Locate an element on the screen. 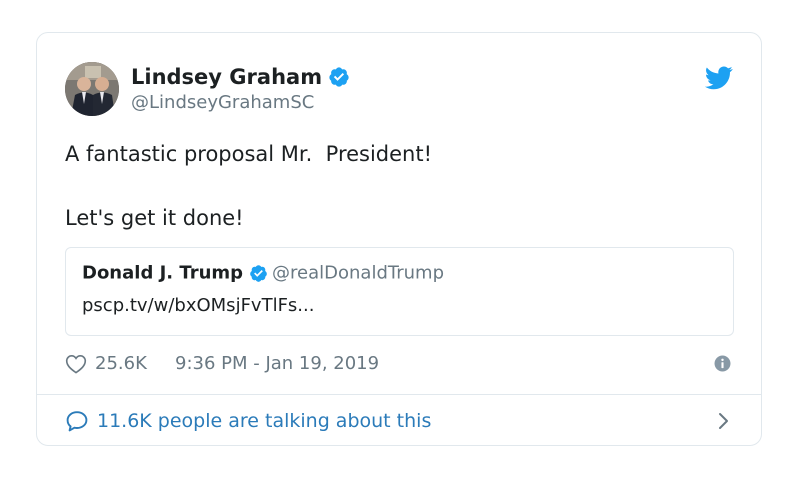  twitter-bird-icon is located at coordinates (719, 78).